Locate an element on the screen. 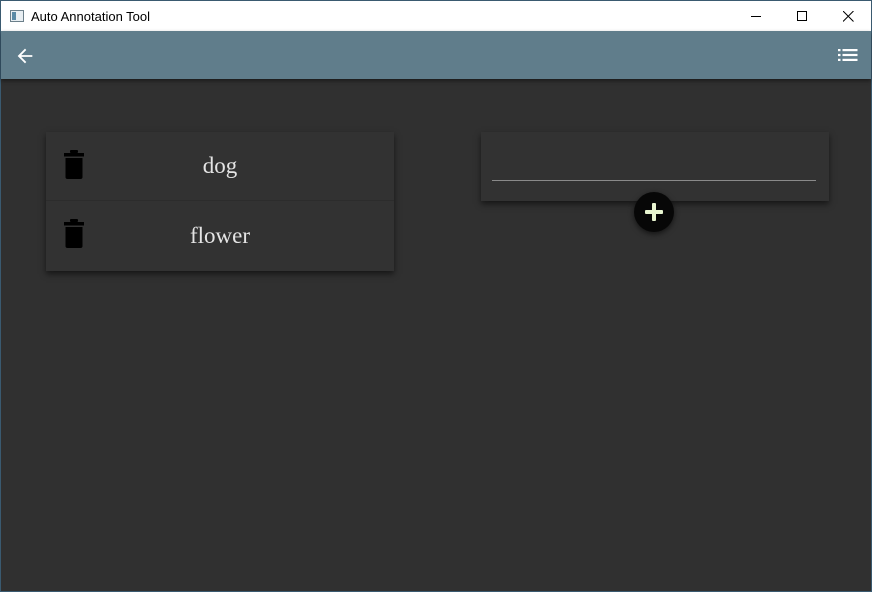 The image size is (872, 592). new-label-card is located at coordinates (655, 166).